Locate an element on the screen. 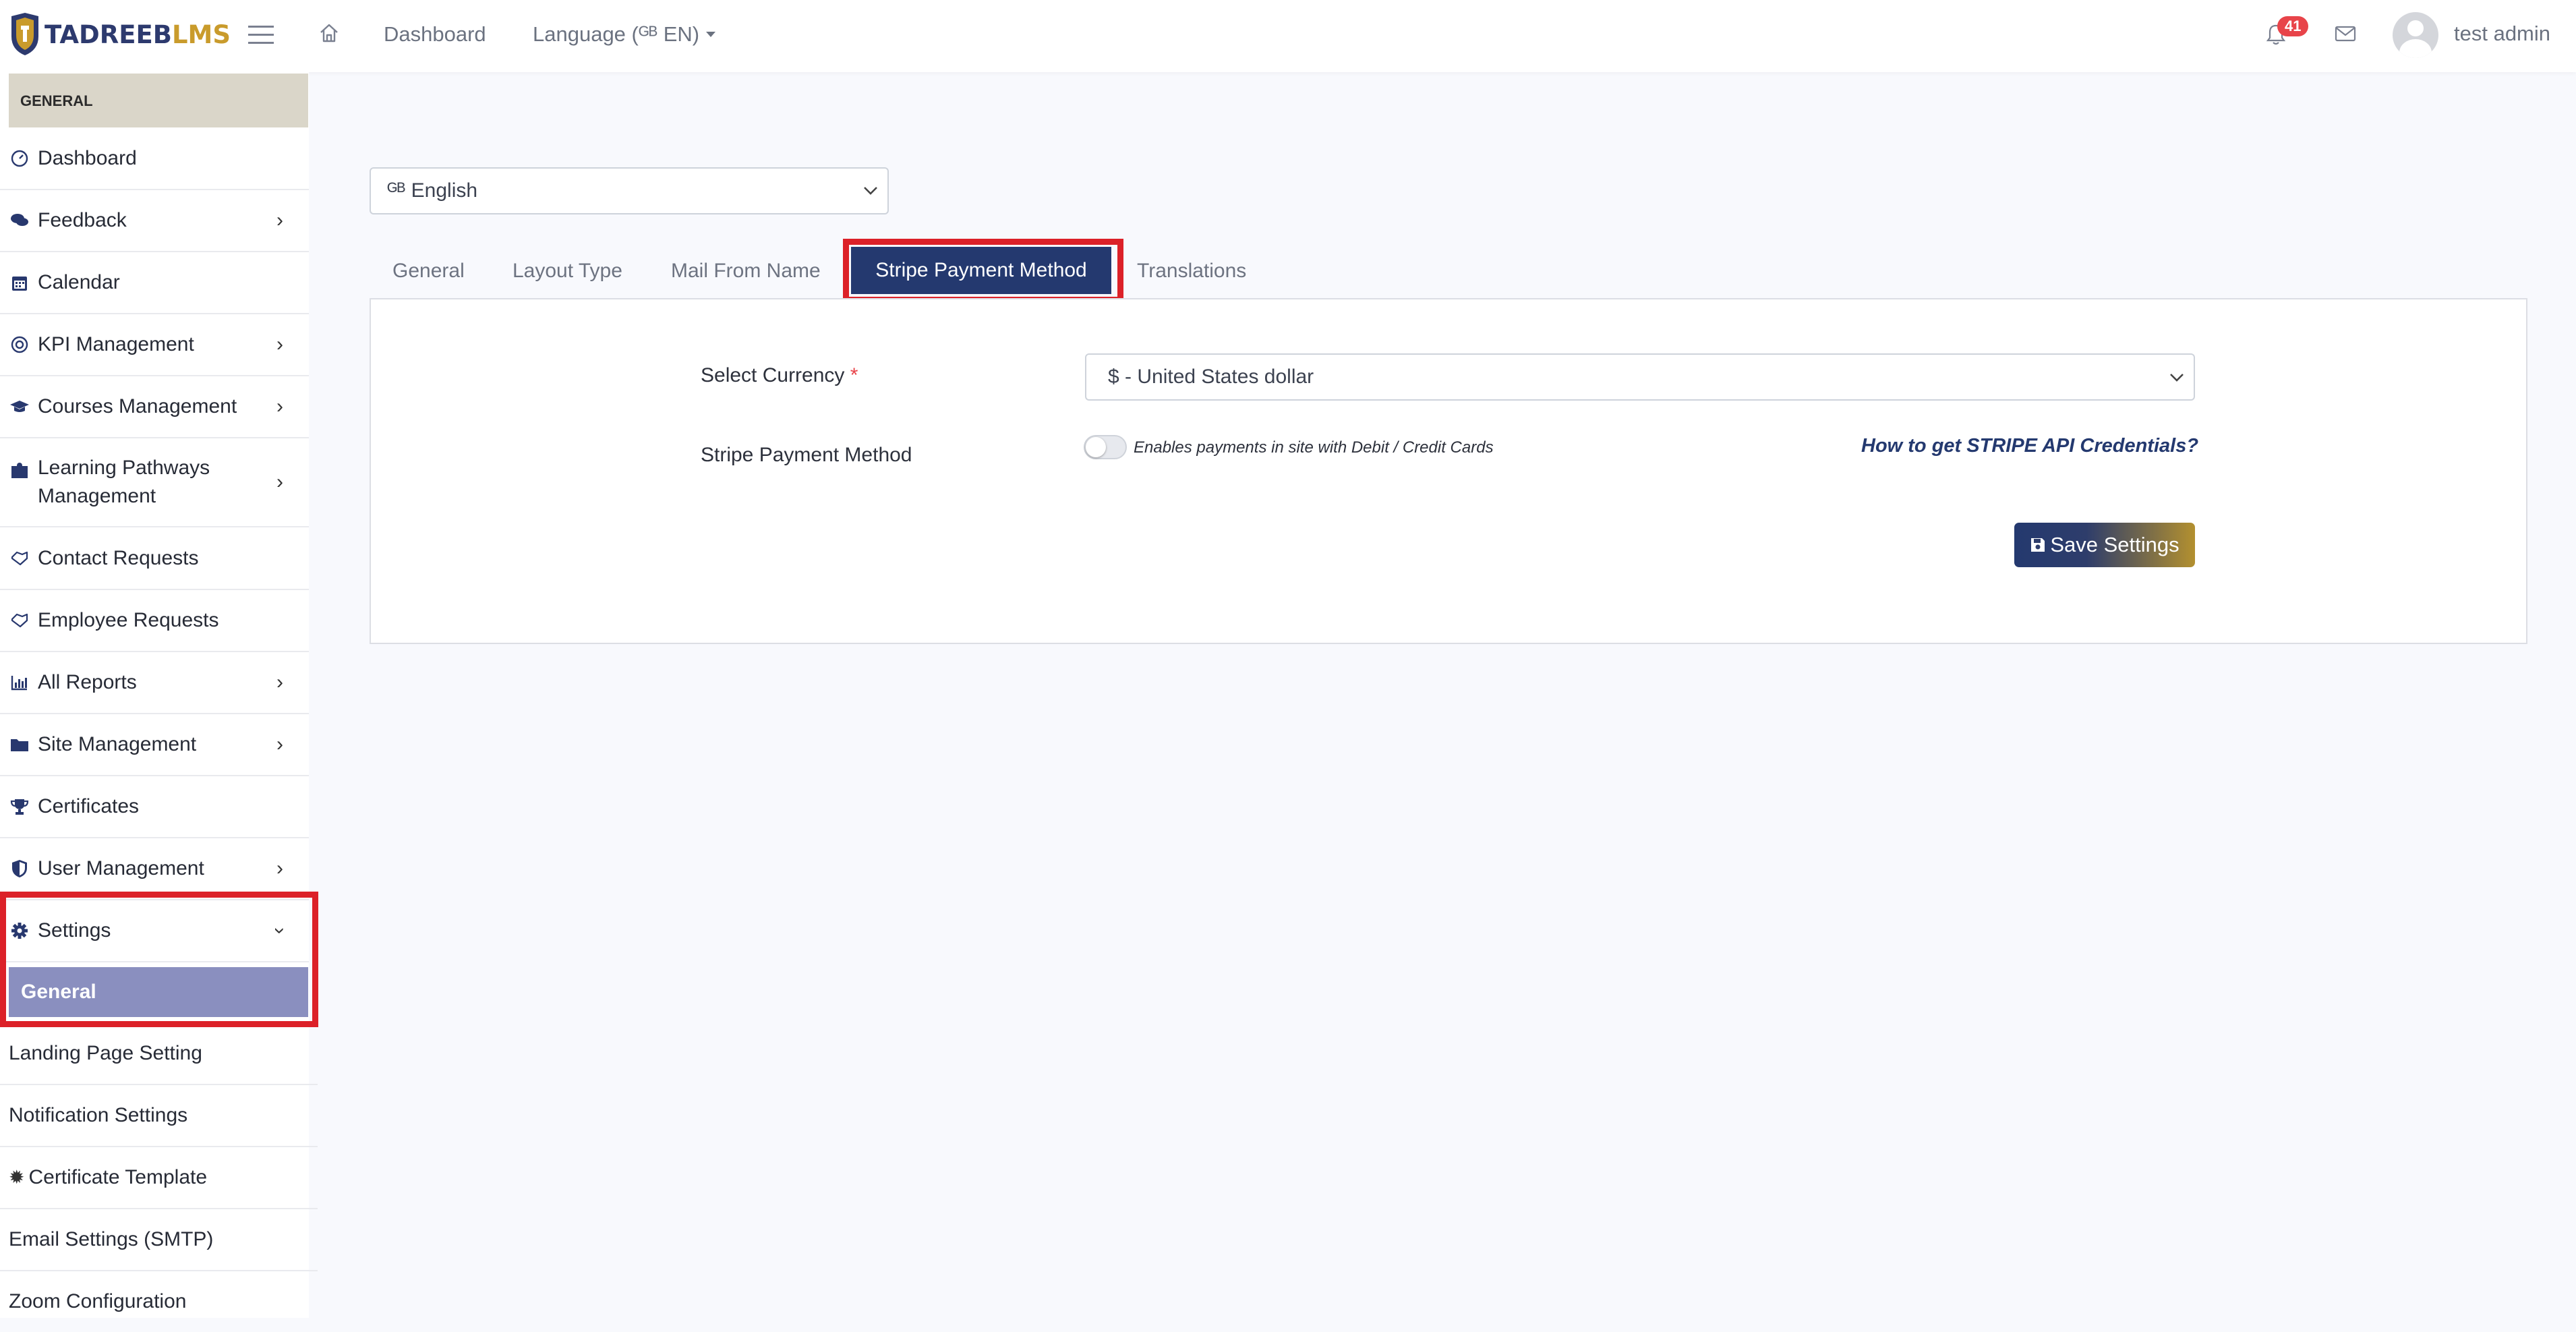  logo-text-primary: TADREEB is located at coordinates (108, 34).